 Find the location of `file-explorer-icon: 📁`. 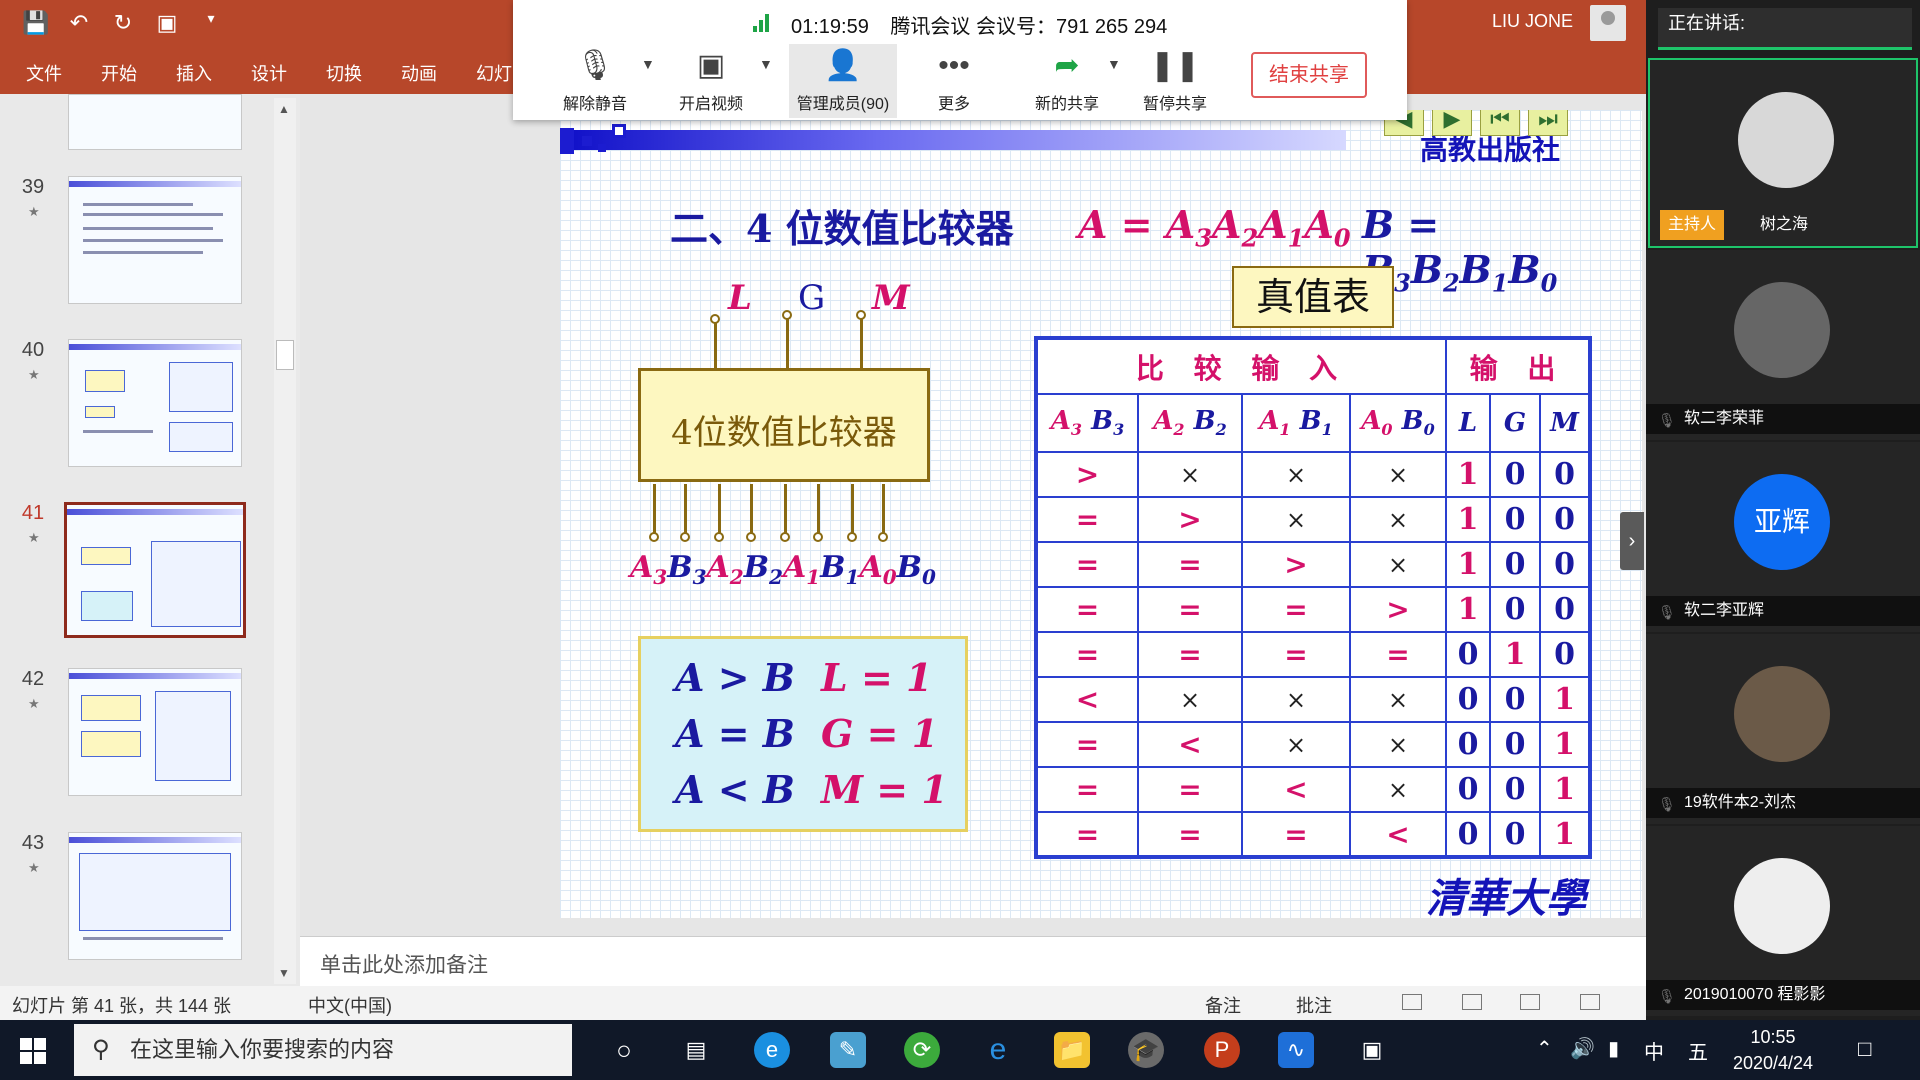

file-explorer-icon: 📁 is located at coordinates (1072, 1050).